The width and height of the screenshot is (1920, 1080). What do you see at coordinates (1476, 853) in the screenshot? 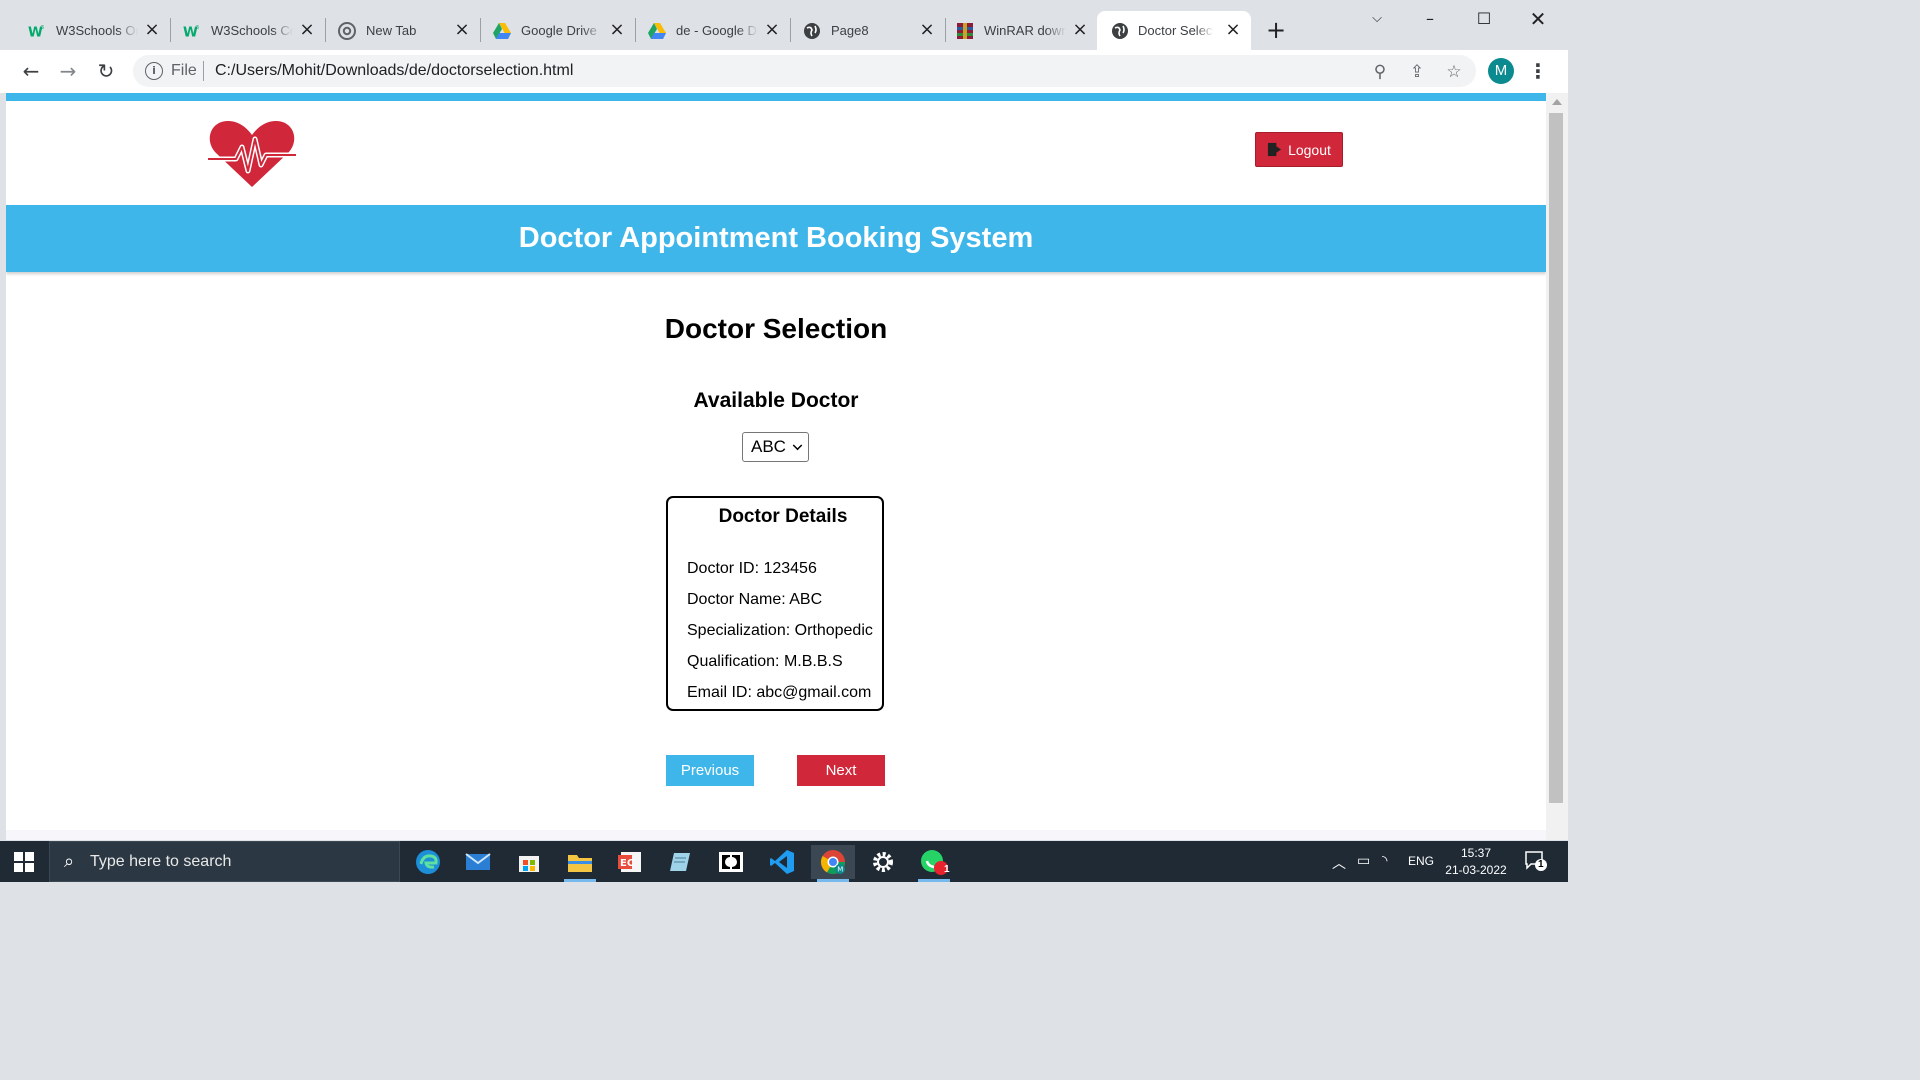
I see `clock-time: 15:37` at bounding box center [1476, 853].